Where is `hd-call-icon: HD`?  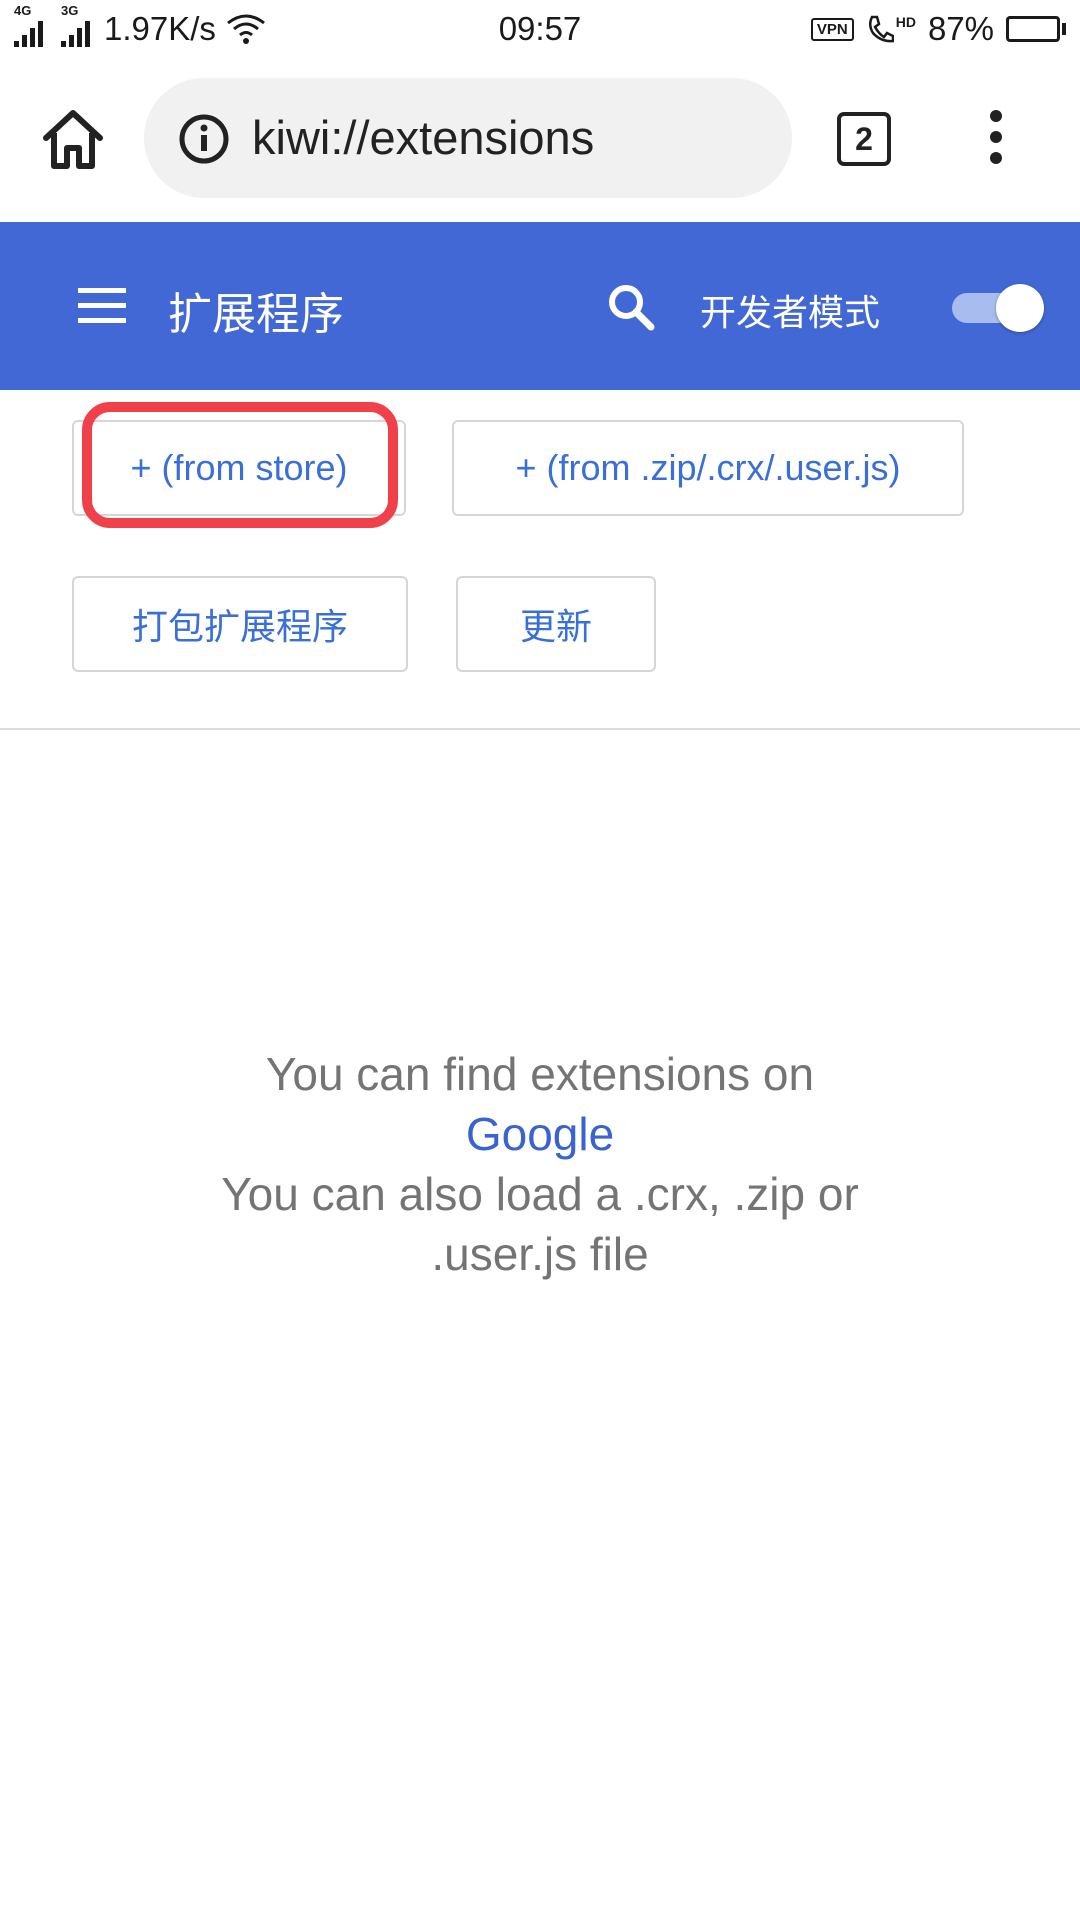 hd-call-icon: HD is located at coordinates (891, 29).